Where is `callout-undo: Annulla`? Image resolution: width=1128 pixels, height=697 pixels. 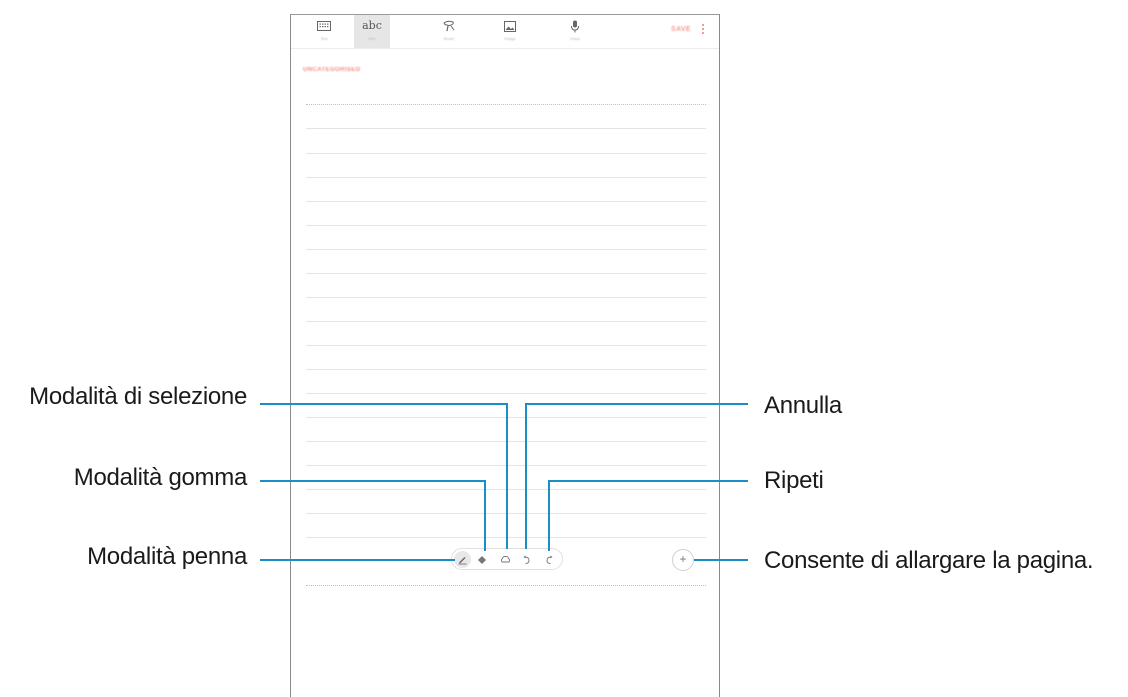 callout-undo: Annulla is located at coordinates (803, 405).